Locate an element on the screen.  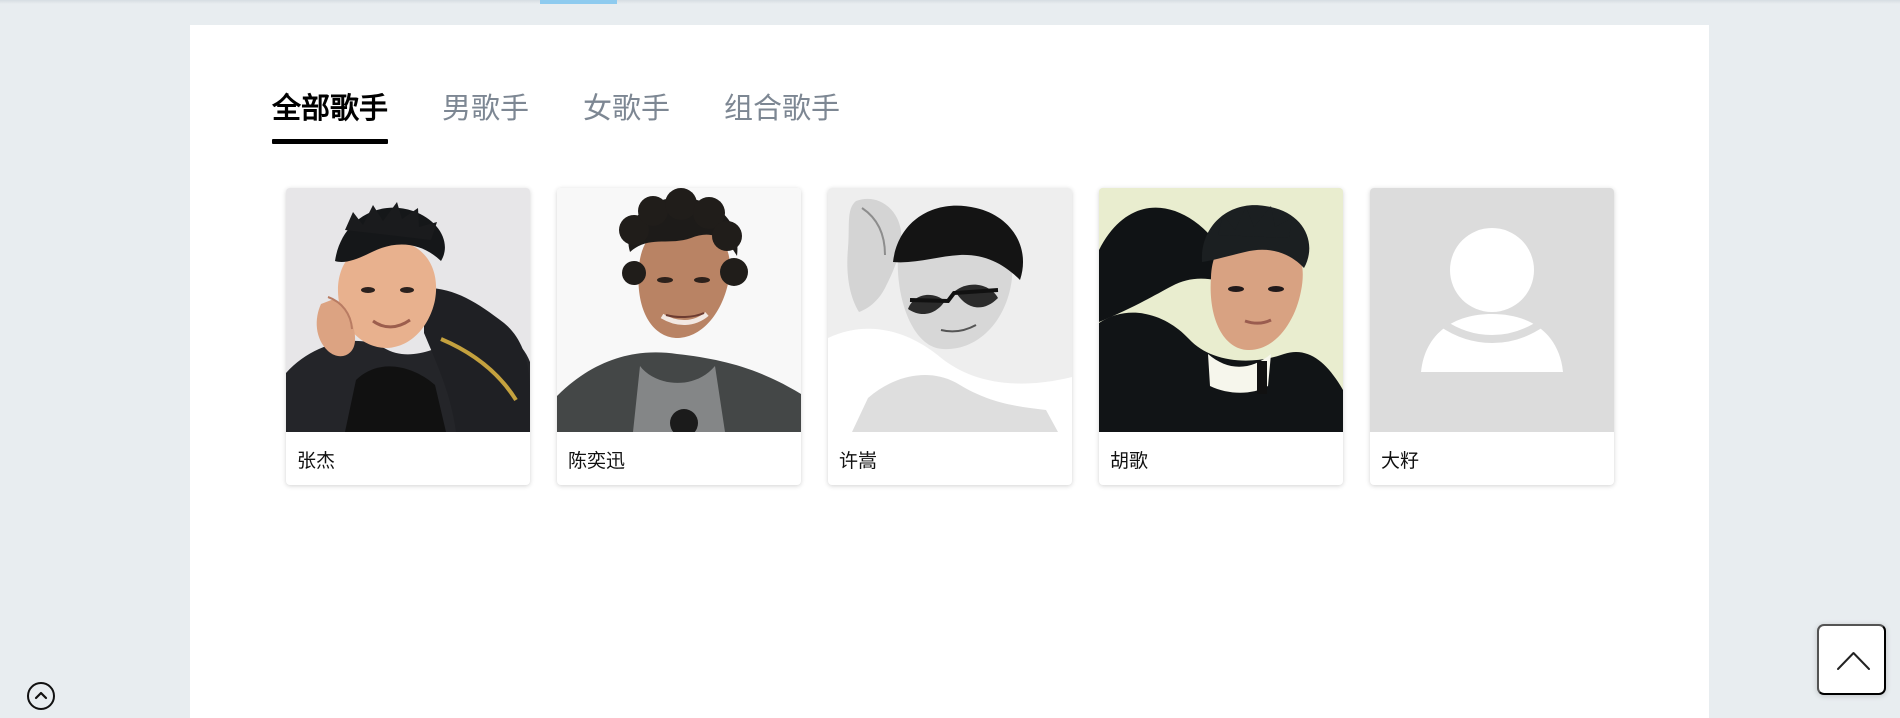
singer-photo-hu-ge is located at coordinates (1221, 310).